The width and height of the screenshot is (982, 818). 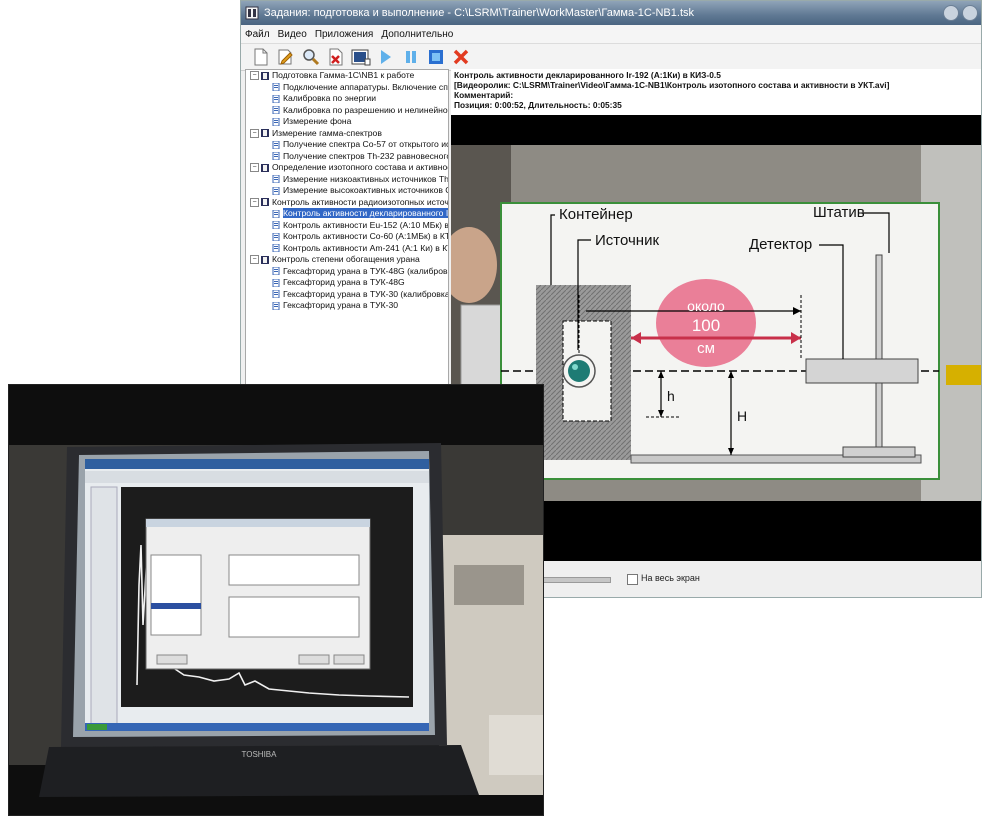 I want to click on tree-item: Калибровка по энергии, so click(x=347, y=99).